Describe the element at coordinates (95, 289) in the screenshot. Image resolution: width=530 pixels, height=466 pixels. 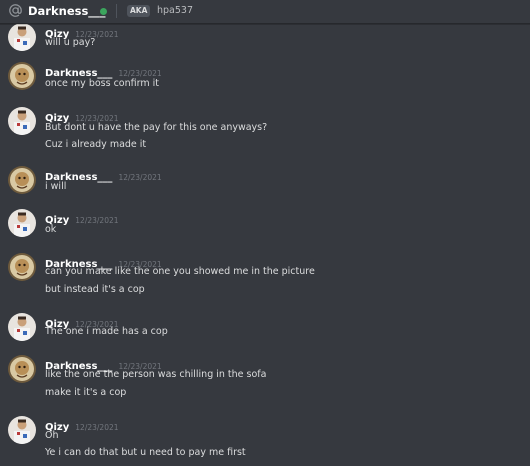
I see `message-text: but instead it's a cop` at that location.